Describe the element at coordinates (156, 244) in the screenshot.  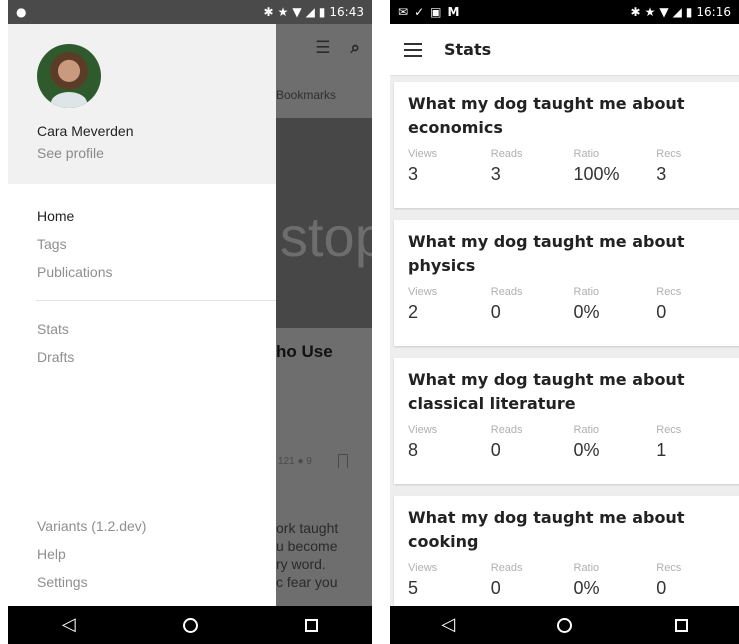
I see `nav-item-tags: Tags` at that location.